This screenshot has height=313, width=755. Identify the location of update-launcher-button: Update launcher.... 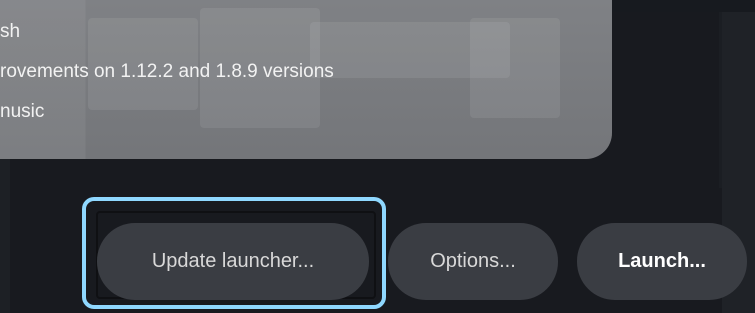
(233, 261).